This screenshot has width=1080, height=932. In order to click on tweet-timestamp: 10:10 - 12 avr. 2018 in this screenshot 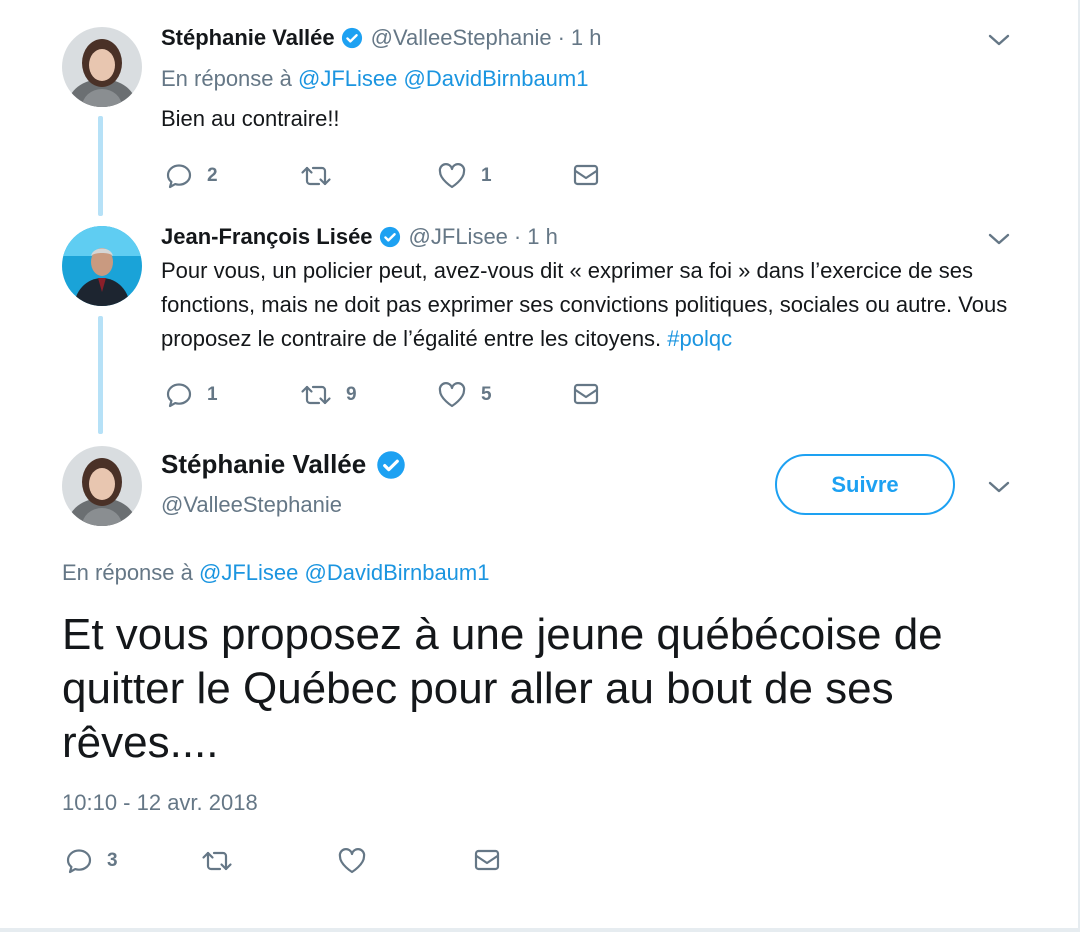, I will do `click(160, 803)`.